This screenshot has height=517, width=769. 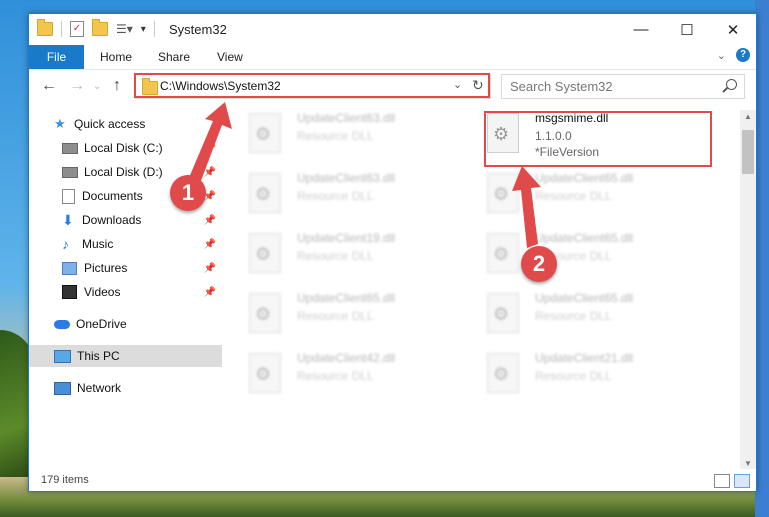 What do you see at coordinates (90, 324) in the screenshot?
I see `sidebar-item-onedrive: OneDrive` at bounding box center [90, 324].